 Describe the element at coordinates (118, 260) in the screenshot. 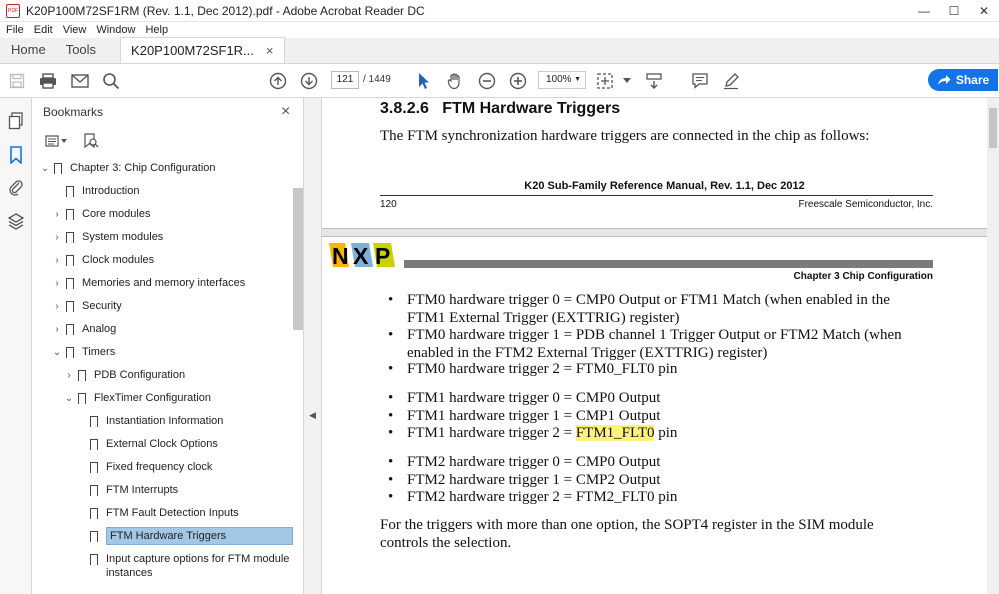

I see `bookmark-label: Clock modules` at that location.